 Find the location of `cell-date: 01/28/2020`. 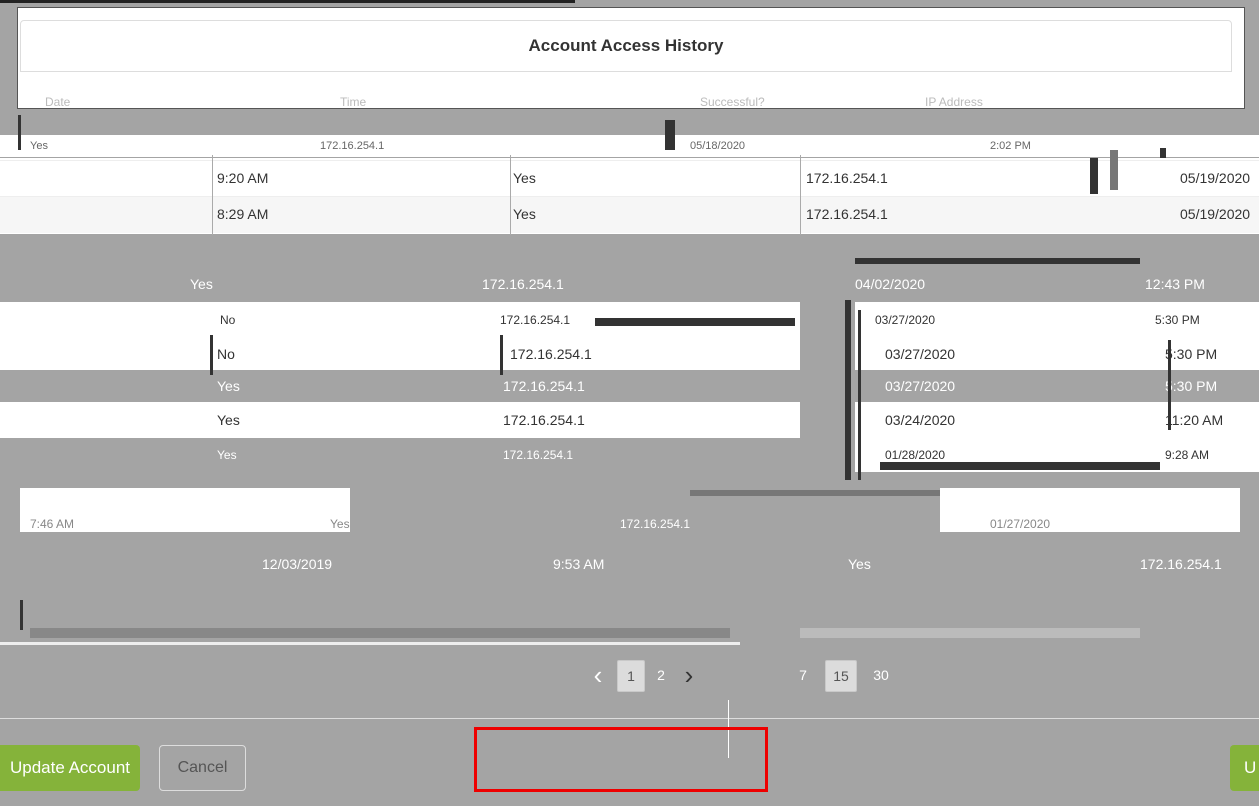

cell-date: 01/28/2020 is located at coordinates (915, 455).